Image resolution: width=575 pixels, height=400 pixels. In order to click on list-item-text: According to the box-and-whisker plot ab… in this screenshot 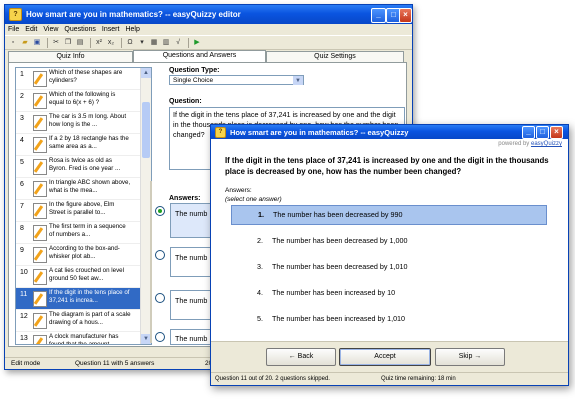, I will do `click(84, 252)`.